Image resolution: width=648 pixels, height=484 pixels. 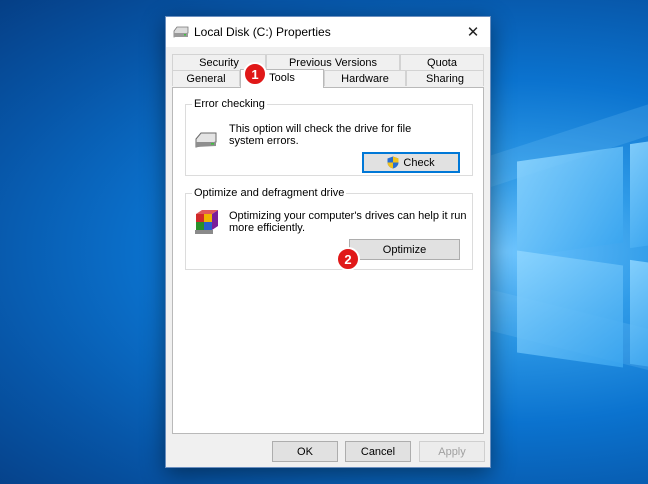 I want to click on close-icon: ✕, so click(x=473, y=32).